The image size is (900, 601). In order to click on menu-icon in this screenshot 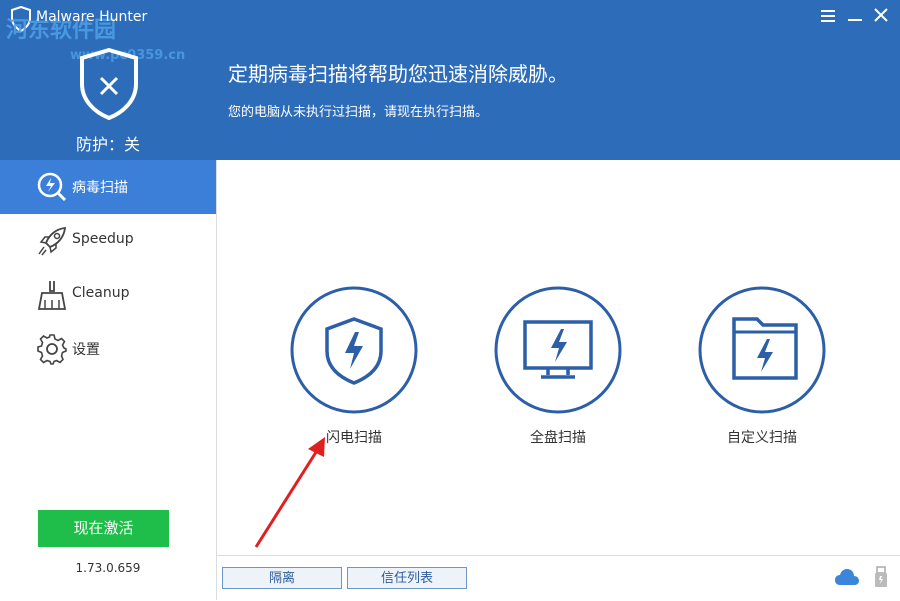, I will do `click(828, 17)`.